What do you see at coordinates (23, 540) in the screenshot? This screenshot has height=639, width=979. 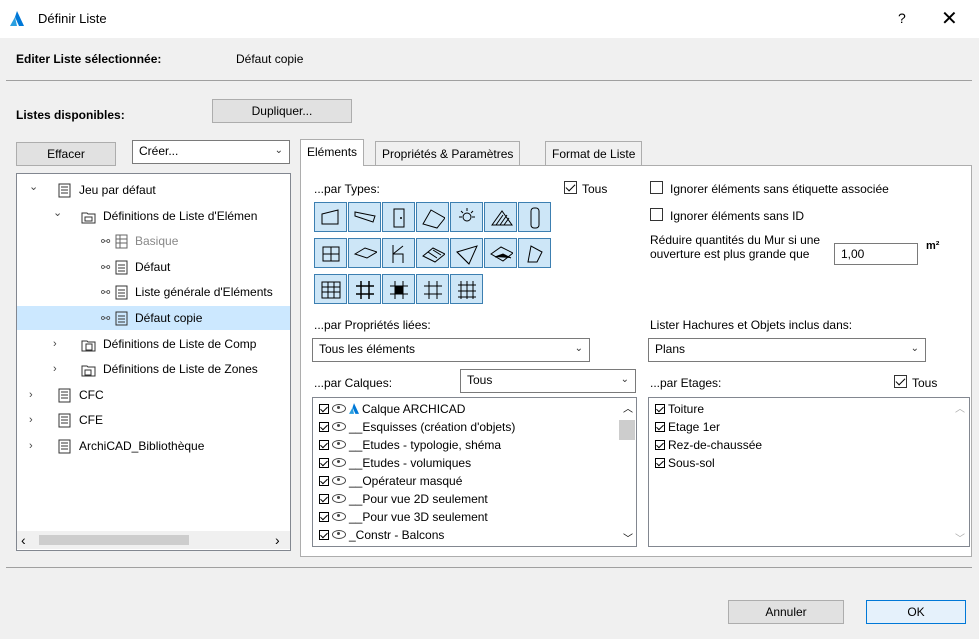 I see `scroll-left-icon: ‹` at bounding box center [23, 540].